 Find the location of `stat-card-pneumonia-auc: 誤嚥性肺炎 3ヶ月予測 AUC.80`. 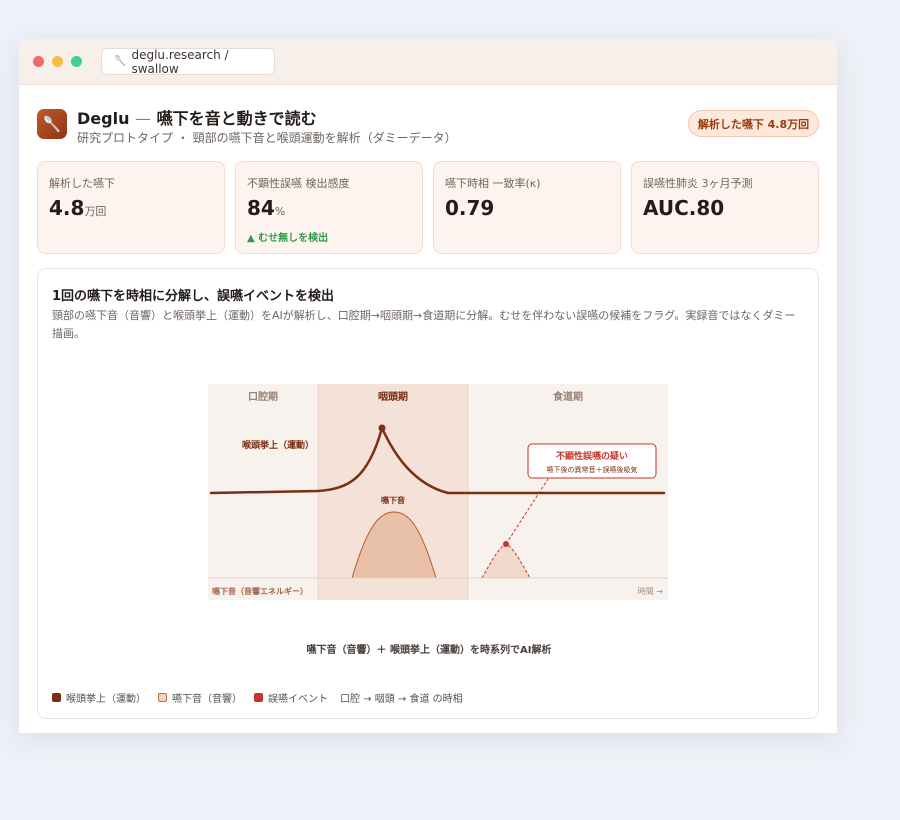

stat-card-pneumonia-auc: 誤嚥性肺炎 3ヶ月予測 AUC.80 is located at coordinates (725, 207).